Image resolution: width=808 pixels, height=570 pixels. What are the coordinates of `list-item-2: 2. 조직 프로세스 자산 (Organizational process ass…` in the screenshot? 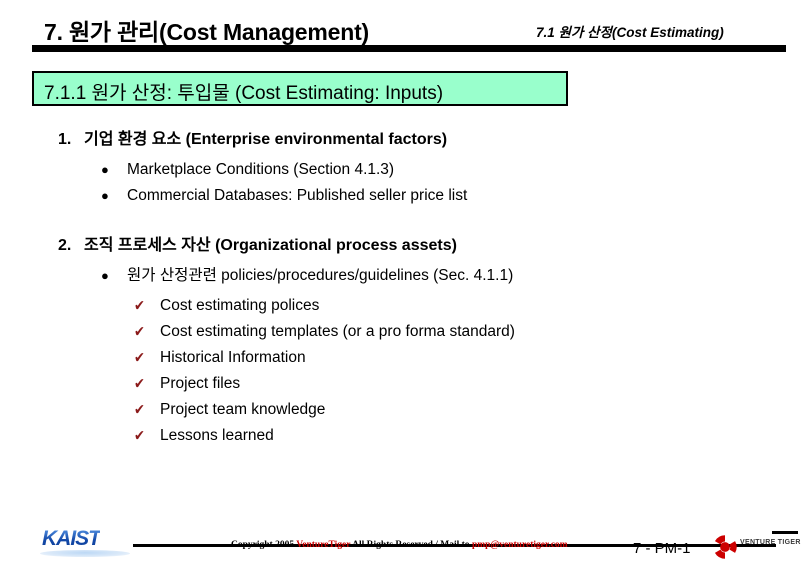 It's located at (433, 243).